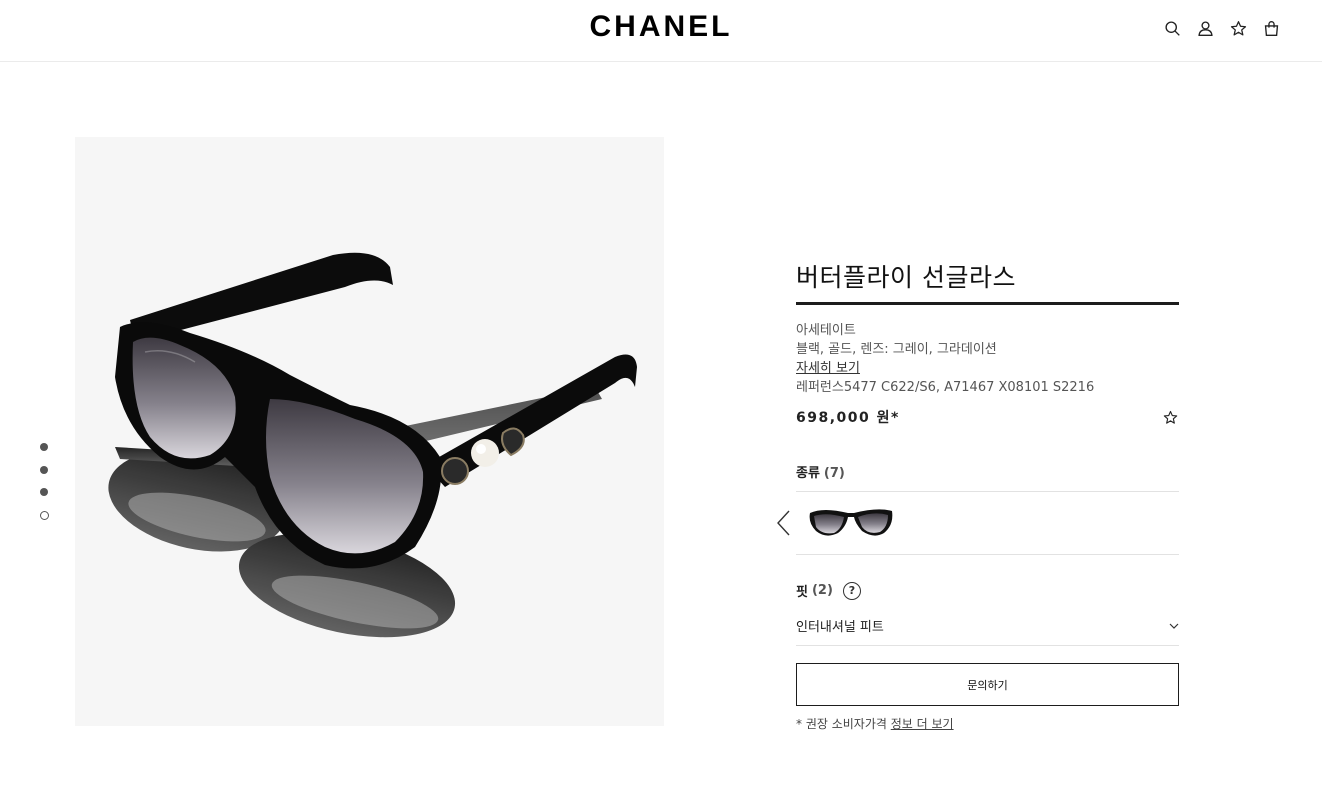 The image size is (1322, 801). I want to click on product-colors: 블랙, 골드, 렌즈: 그레이, 그라데이션, so click(896, 349).